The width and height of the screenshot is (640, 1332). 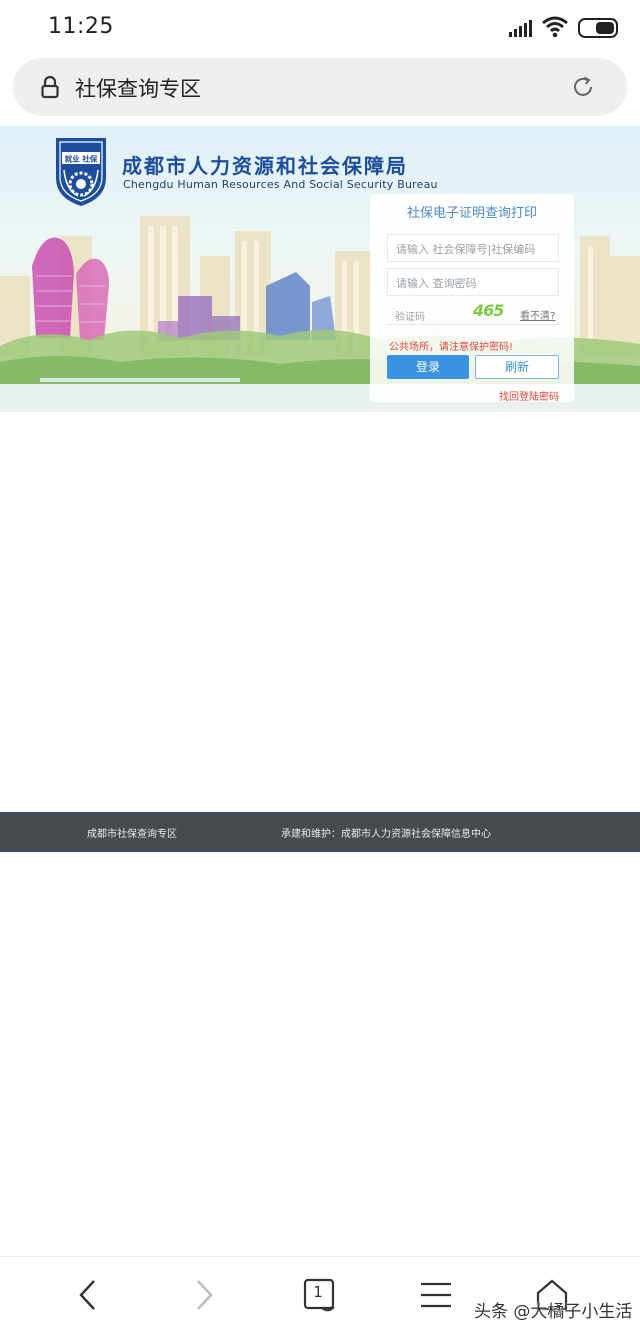 I want to click on captcha-input: 验证码, so click(x=410, y=315).